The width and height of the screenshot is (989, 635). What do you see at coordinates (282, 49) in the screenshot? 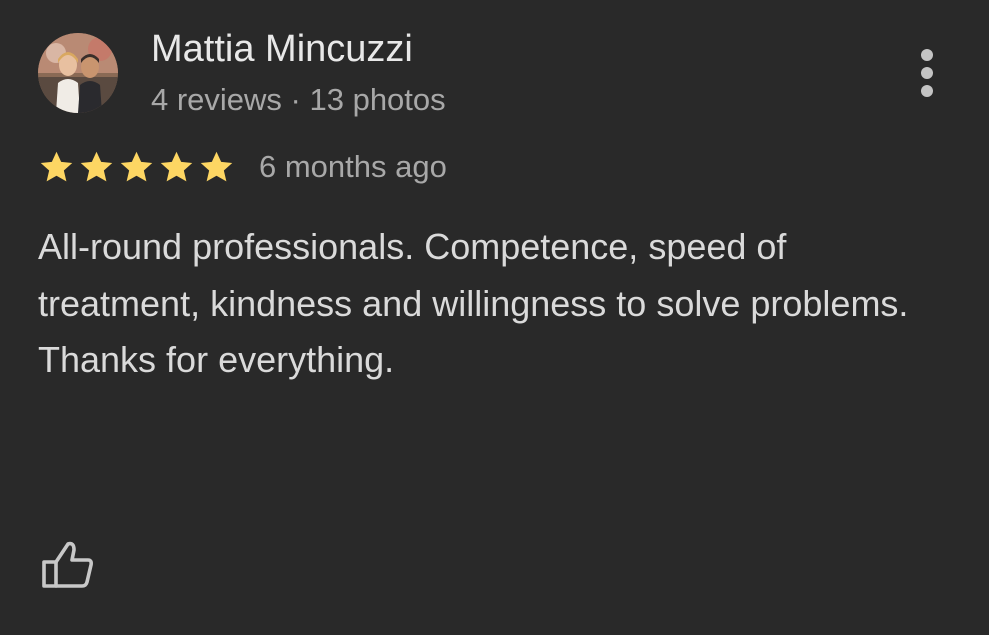
I see `reviewer-name: Mattia Mincuzzi` at bounding box center [282, 49].